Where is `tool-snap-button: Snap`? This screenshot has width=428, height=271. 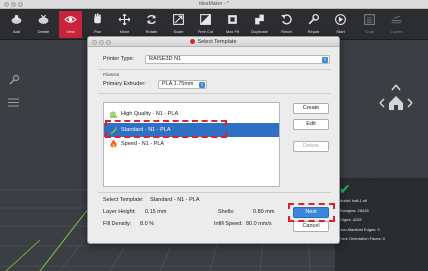 tool-snap-button: Snap is located at coordinates (369, 24).